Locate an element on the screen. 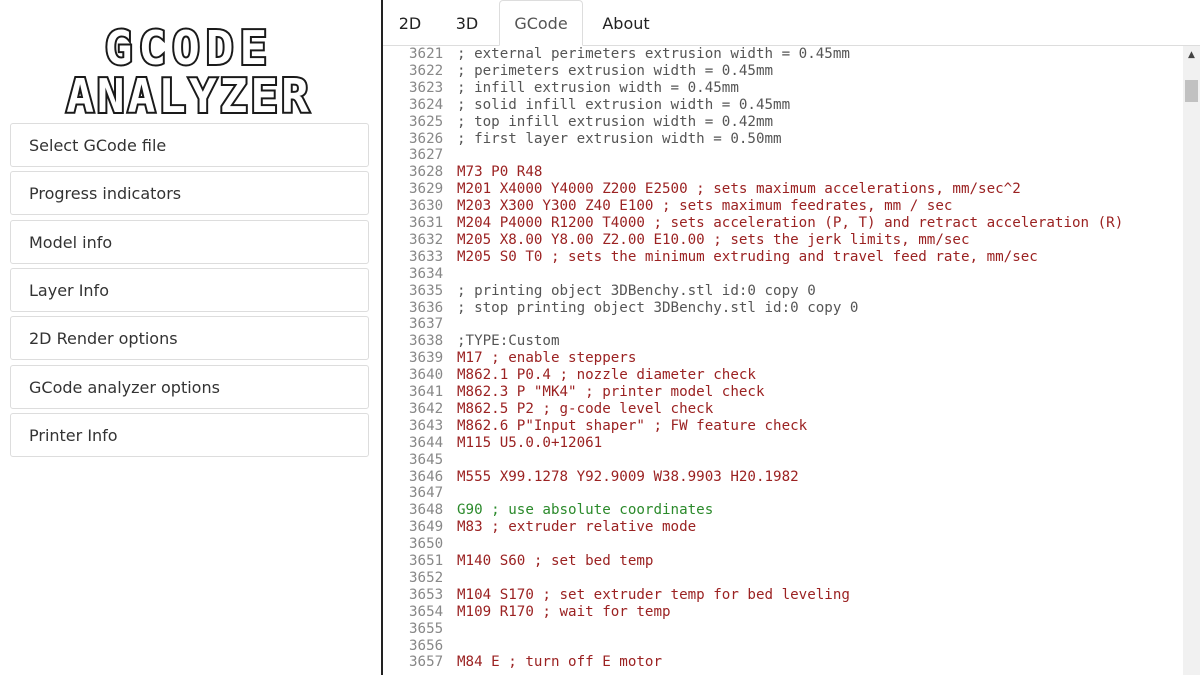 The image size is (1200, 675). tab-label: 3D is located at coordinates (467, 23).